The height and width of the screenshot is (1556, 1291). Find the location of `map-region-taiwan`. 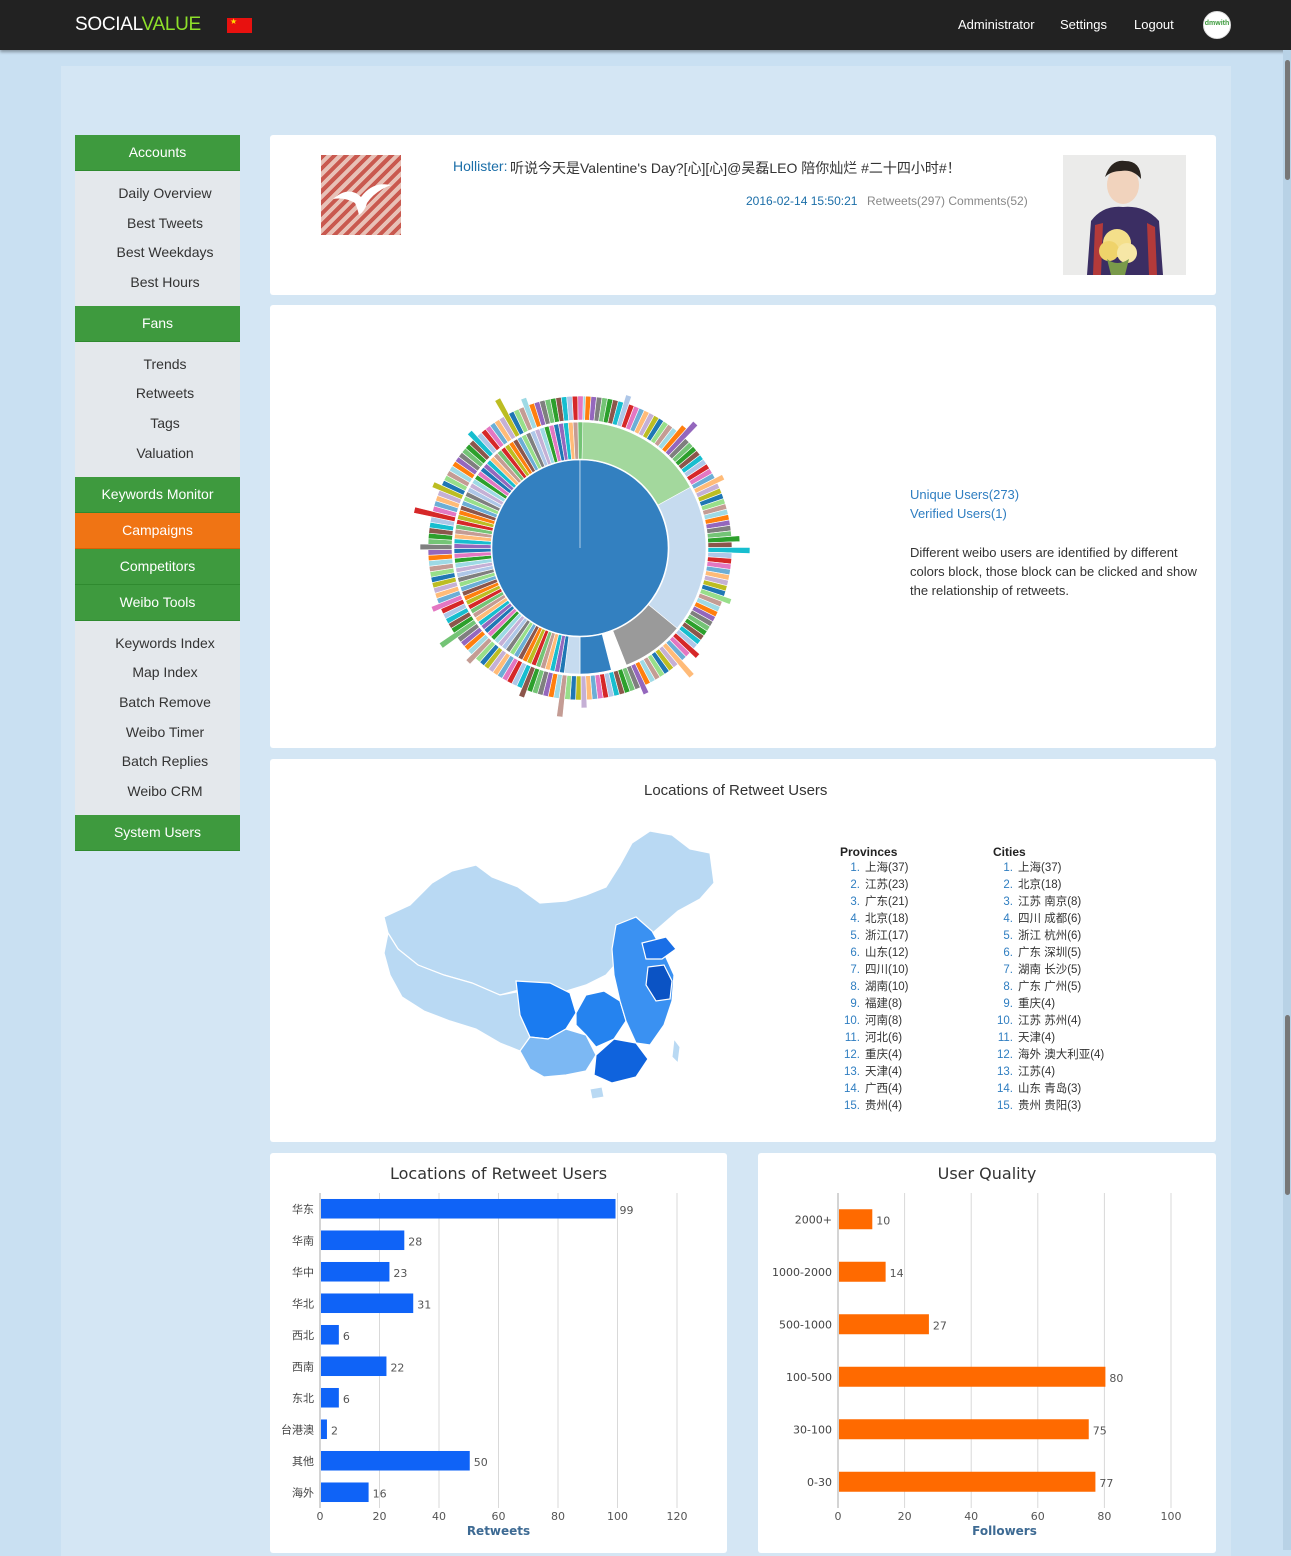

map-region-taiwan is located at coordinates (676, 1051).